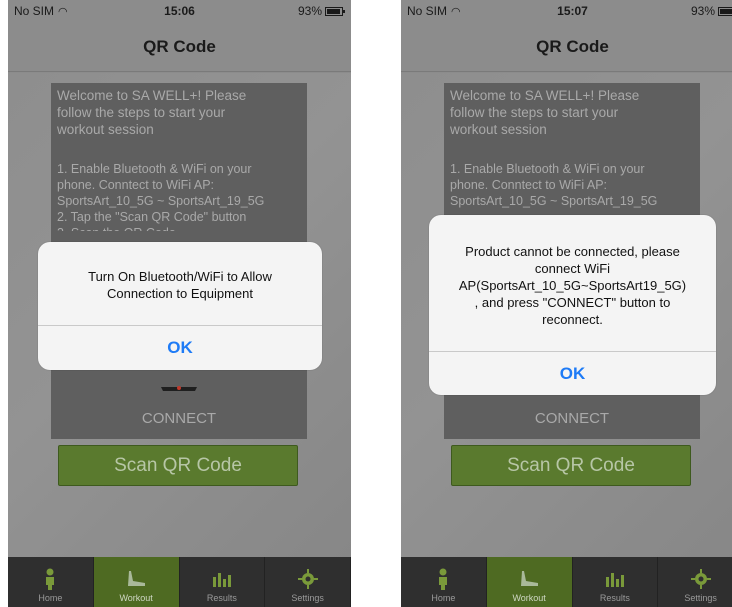 The image size is (732, 607). I want to click on status-bar: No SIM ◠ 15:07 93%, so click(566, 11).